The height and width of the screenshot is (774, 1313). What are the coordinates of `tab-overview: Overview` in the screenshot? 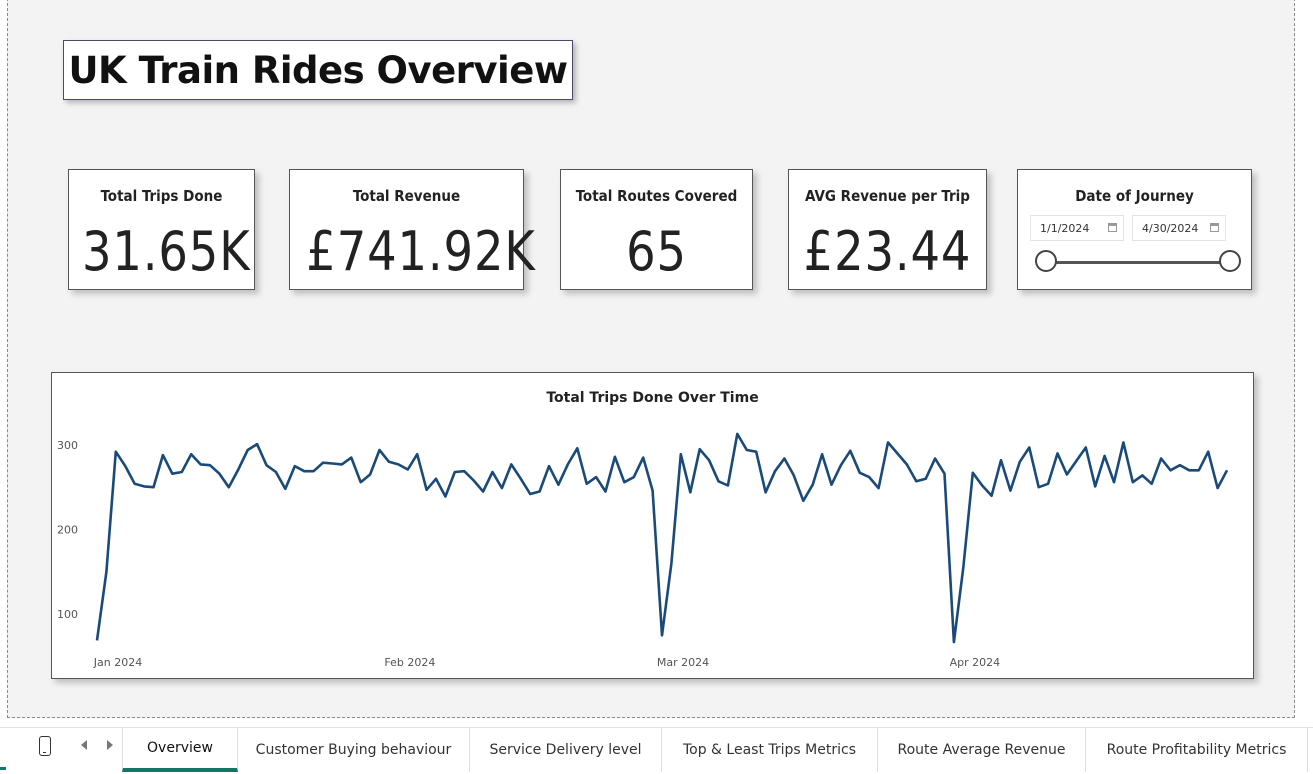 It's located at (180, 750).